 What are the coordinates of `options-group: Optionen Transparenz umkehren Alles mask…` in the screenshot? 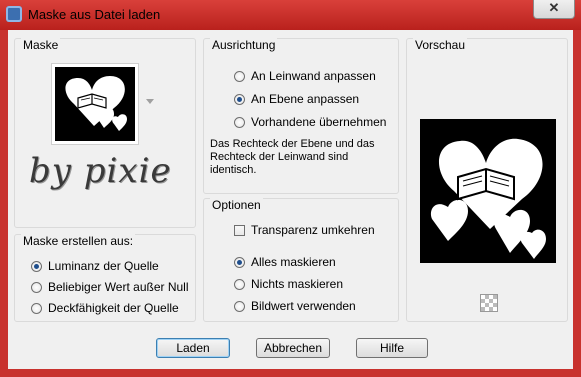 It's located at (301, 260).